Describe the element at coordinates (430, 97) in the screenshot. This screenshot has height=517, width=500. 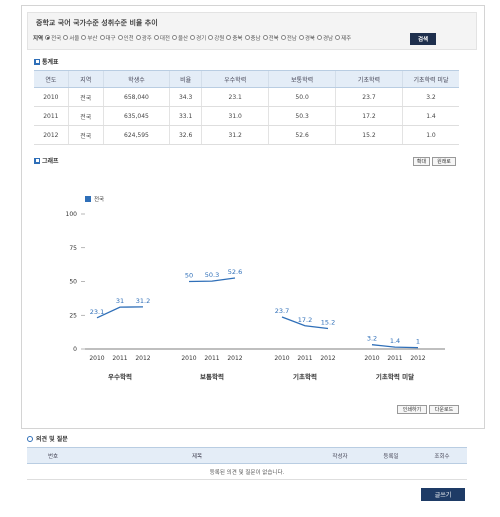
I see `stats-cell: 3.2` at that location.